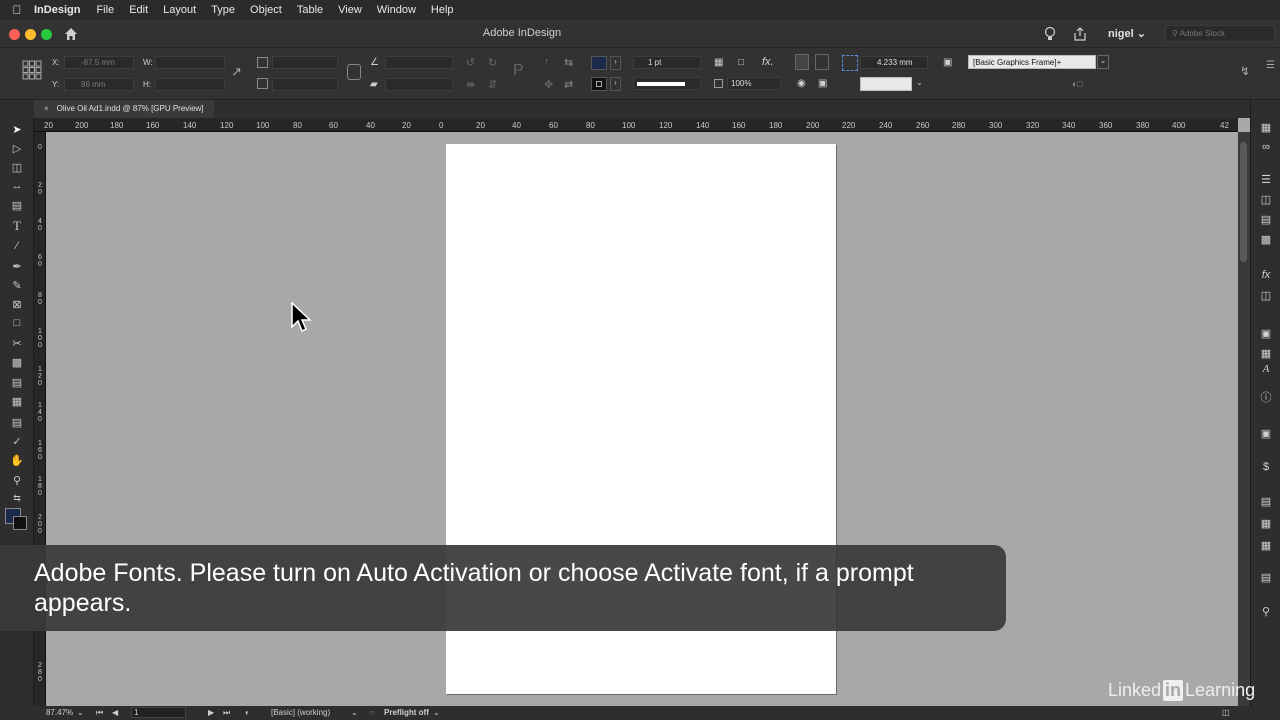  What do you see at coordinates (754, 83) in the screenshot?
I see `opacity-field: 100%` at bounding box center [754, 83].